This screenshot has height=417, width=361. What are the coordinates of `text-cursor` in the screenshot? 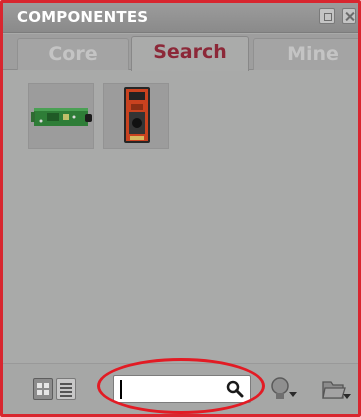 It's located at (121, 389).